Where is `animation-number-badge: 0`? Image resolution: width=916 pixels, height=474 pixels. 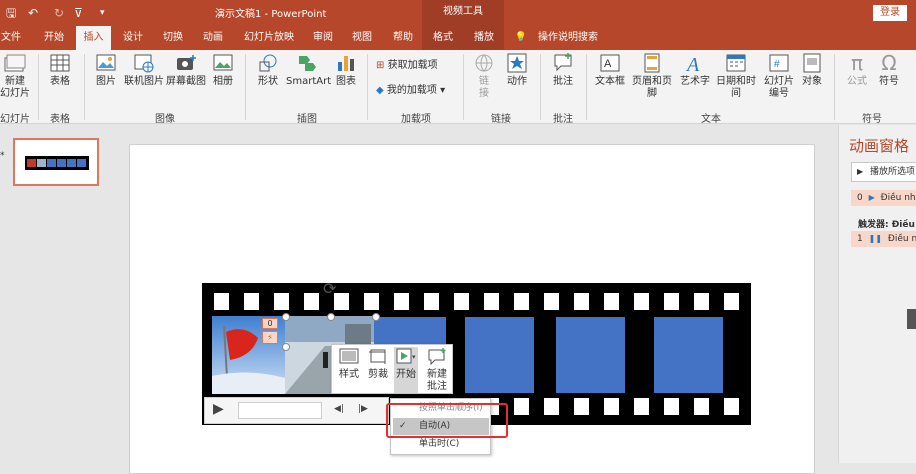 animation-number-badge: 0 is located at coordinates (270, 323).